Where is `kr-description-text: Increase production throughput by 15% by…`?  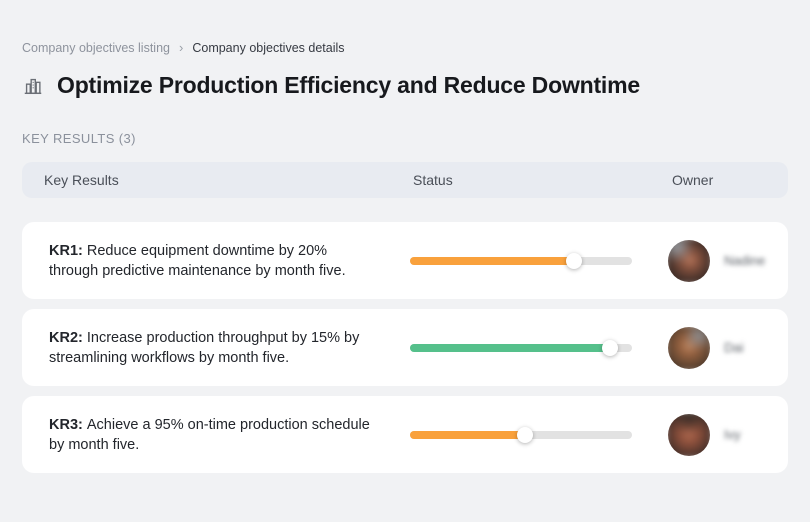
kr-description-text: Increase production throughput by 15% by… is located at coordinates (204, 347).